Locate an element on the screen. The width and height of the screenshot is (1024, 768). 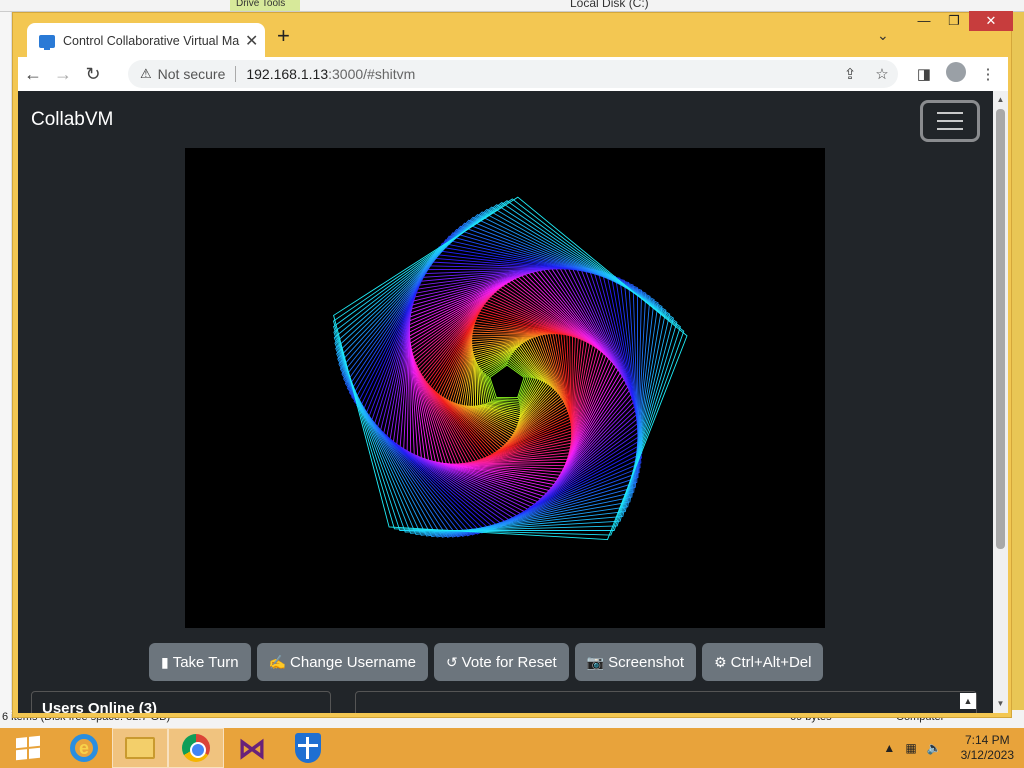
taskbar: e ⋈ ▲ ▦ 🔈 7:14 PM 3/12/2023 is located at coordinates (512, 748).